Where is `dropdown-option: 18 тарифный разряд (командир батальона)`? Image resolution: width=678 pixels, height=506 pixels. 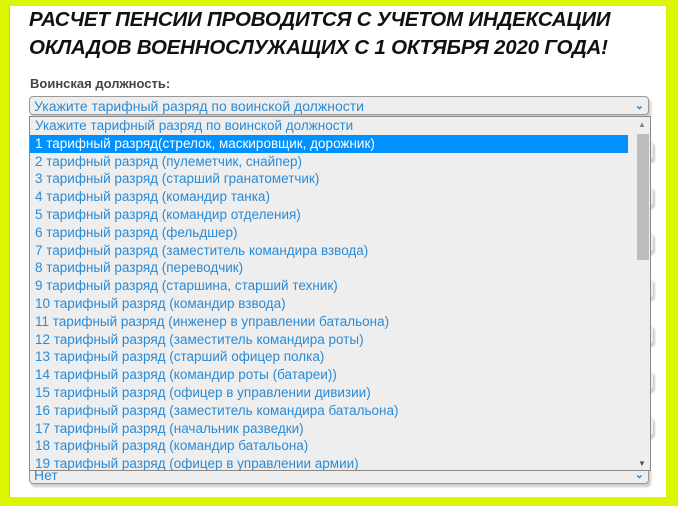 dropdown-option: 18 тарифный разряд (командир батальона) is located at coordinates (329, 446).